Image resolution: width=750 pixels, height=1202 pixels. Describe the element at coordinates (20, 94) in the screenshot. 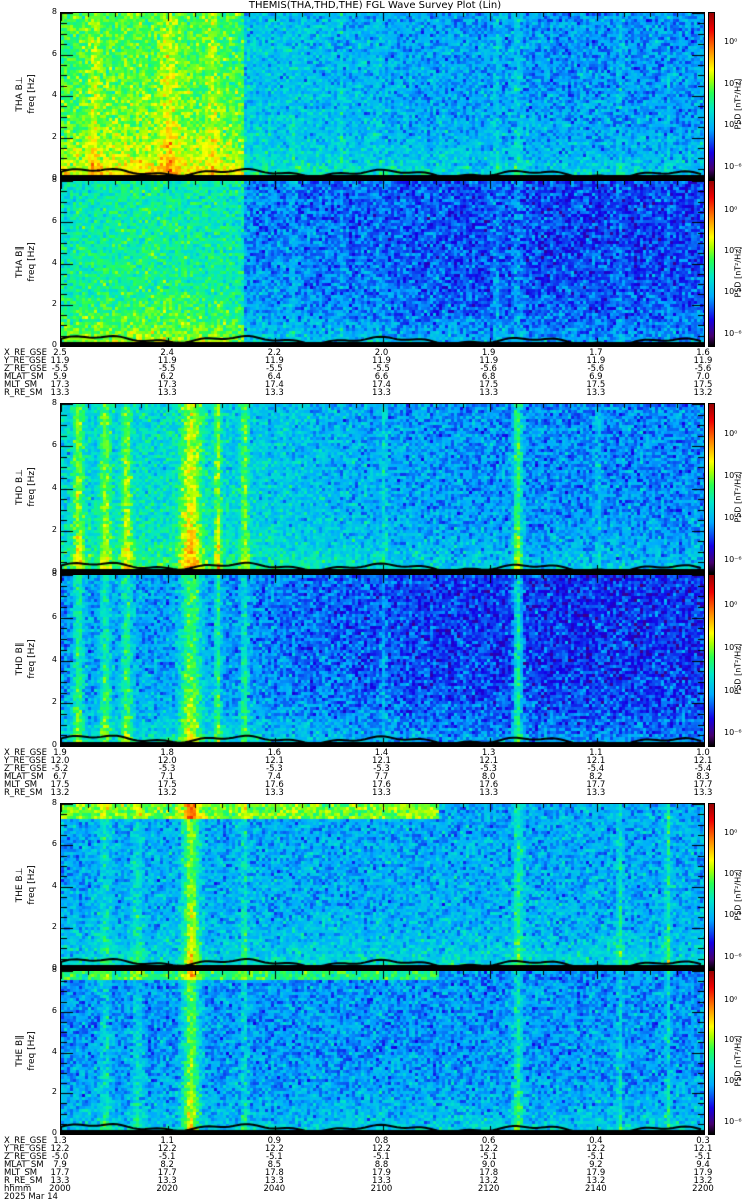

I see `panel-label: THA B⊥` at that location.